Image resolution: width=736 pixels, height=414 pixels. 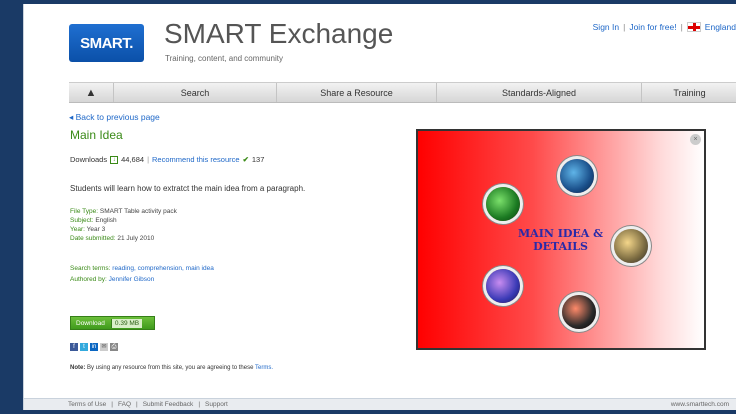 What do you see at coordinates (168, 404) in the screenshot?
I see `footer-link-feedback: Submit Feedback` at bounding box center [168, 404].